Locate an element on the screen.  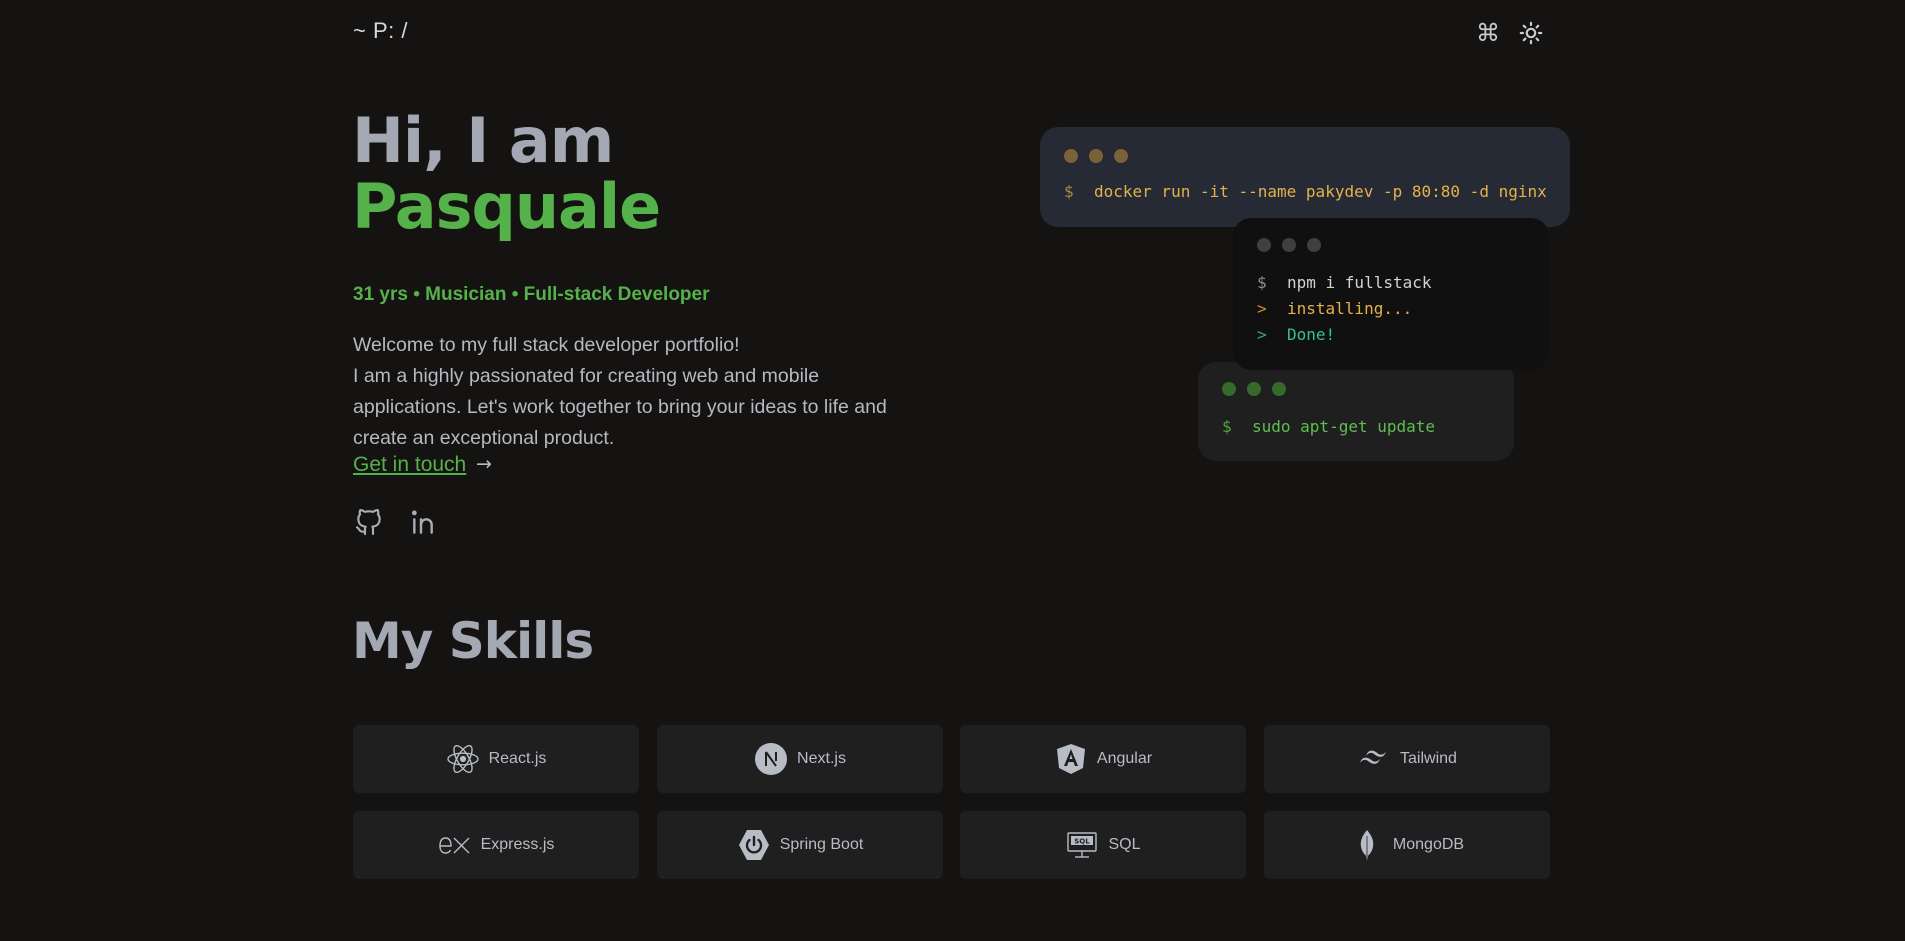
react-icon is located at coordinates (462, 759).